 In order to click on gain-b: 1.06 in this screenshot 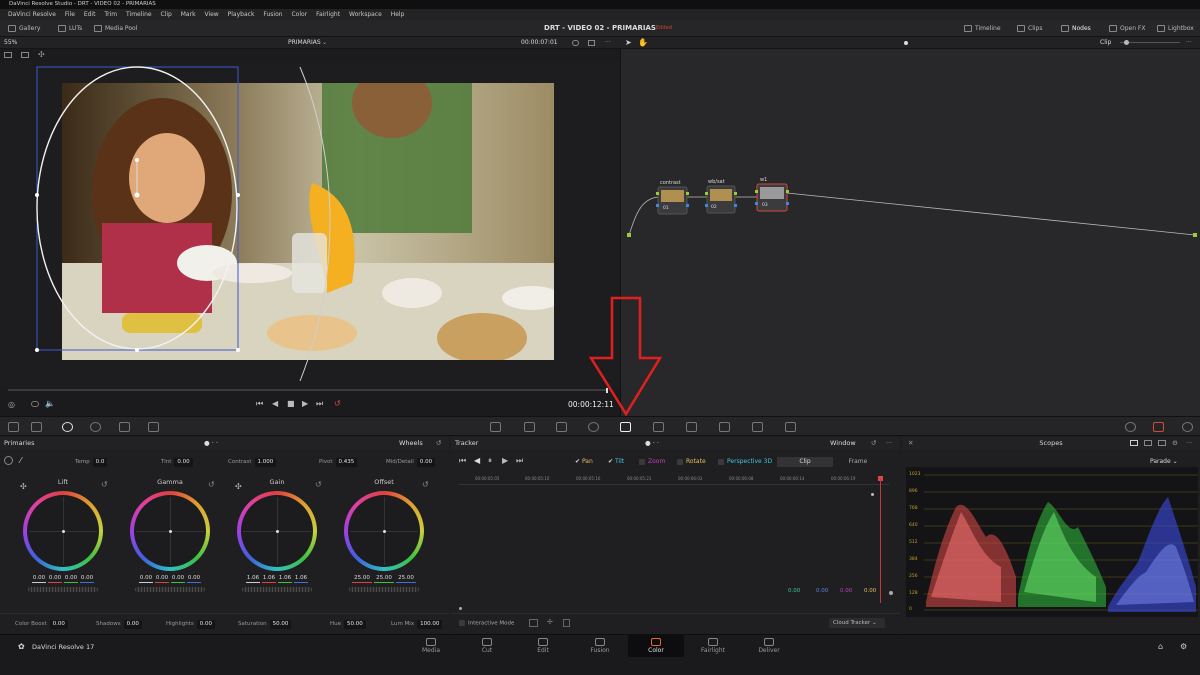, I will do `click(301, 579)`.